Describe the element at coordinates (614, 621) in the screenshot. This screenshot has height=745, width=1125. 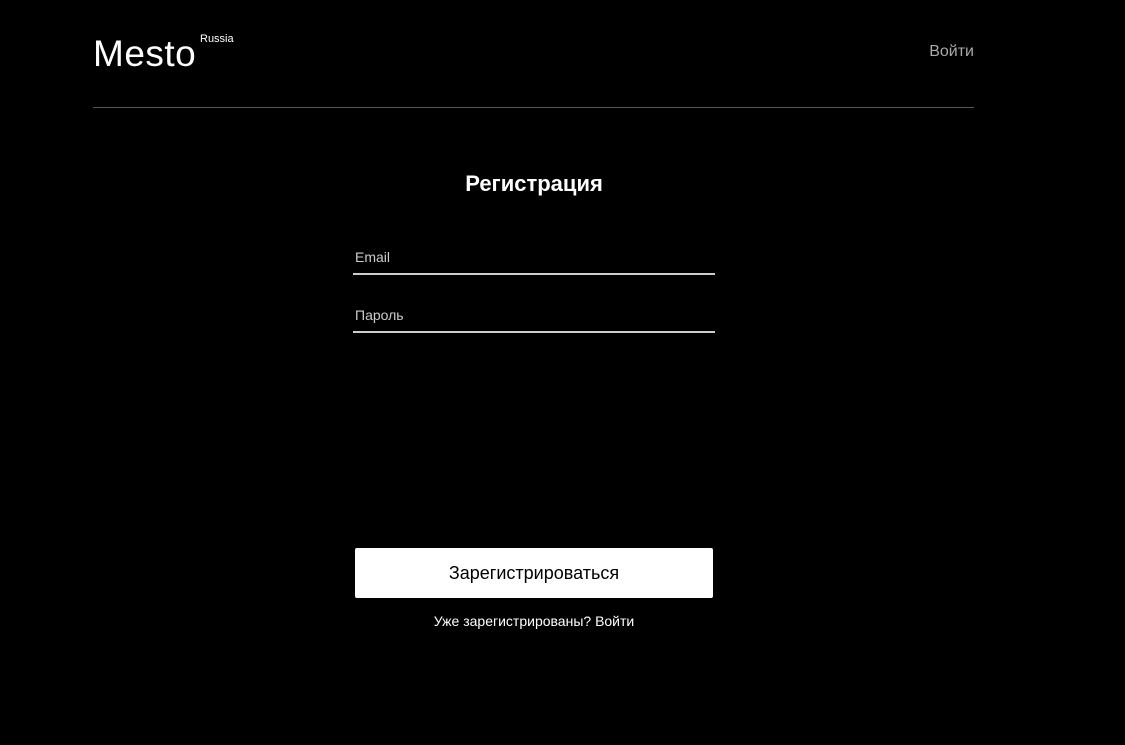
I see `login-link: Войти` at that location.